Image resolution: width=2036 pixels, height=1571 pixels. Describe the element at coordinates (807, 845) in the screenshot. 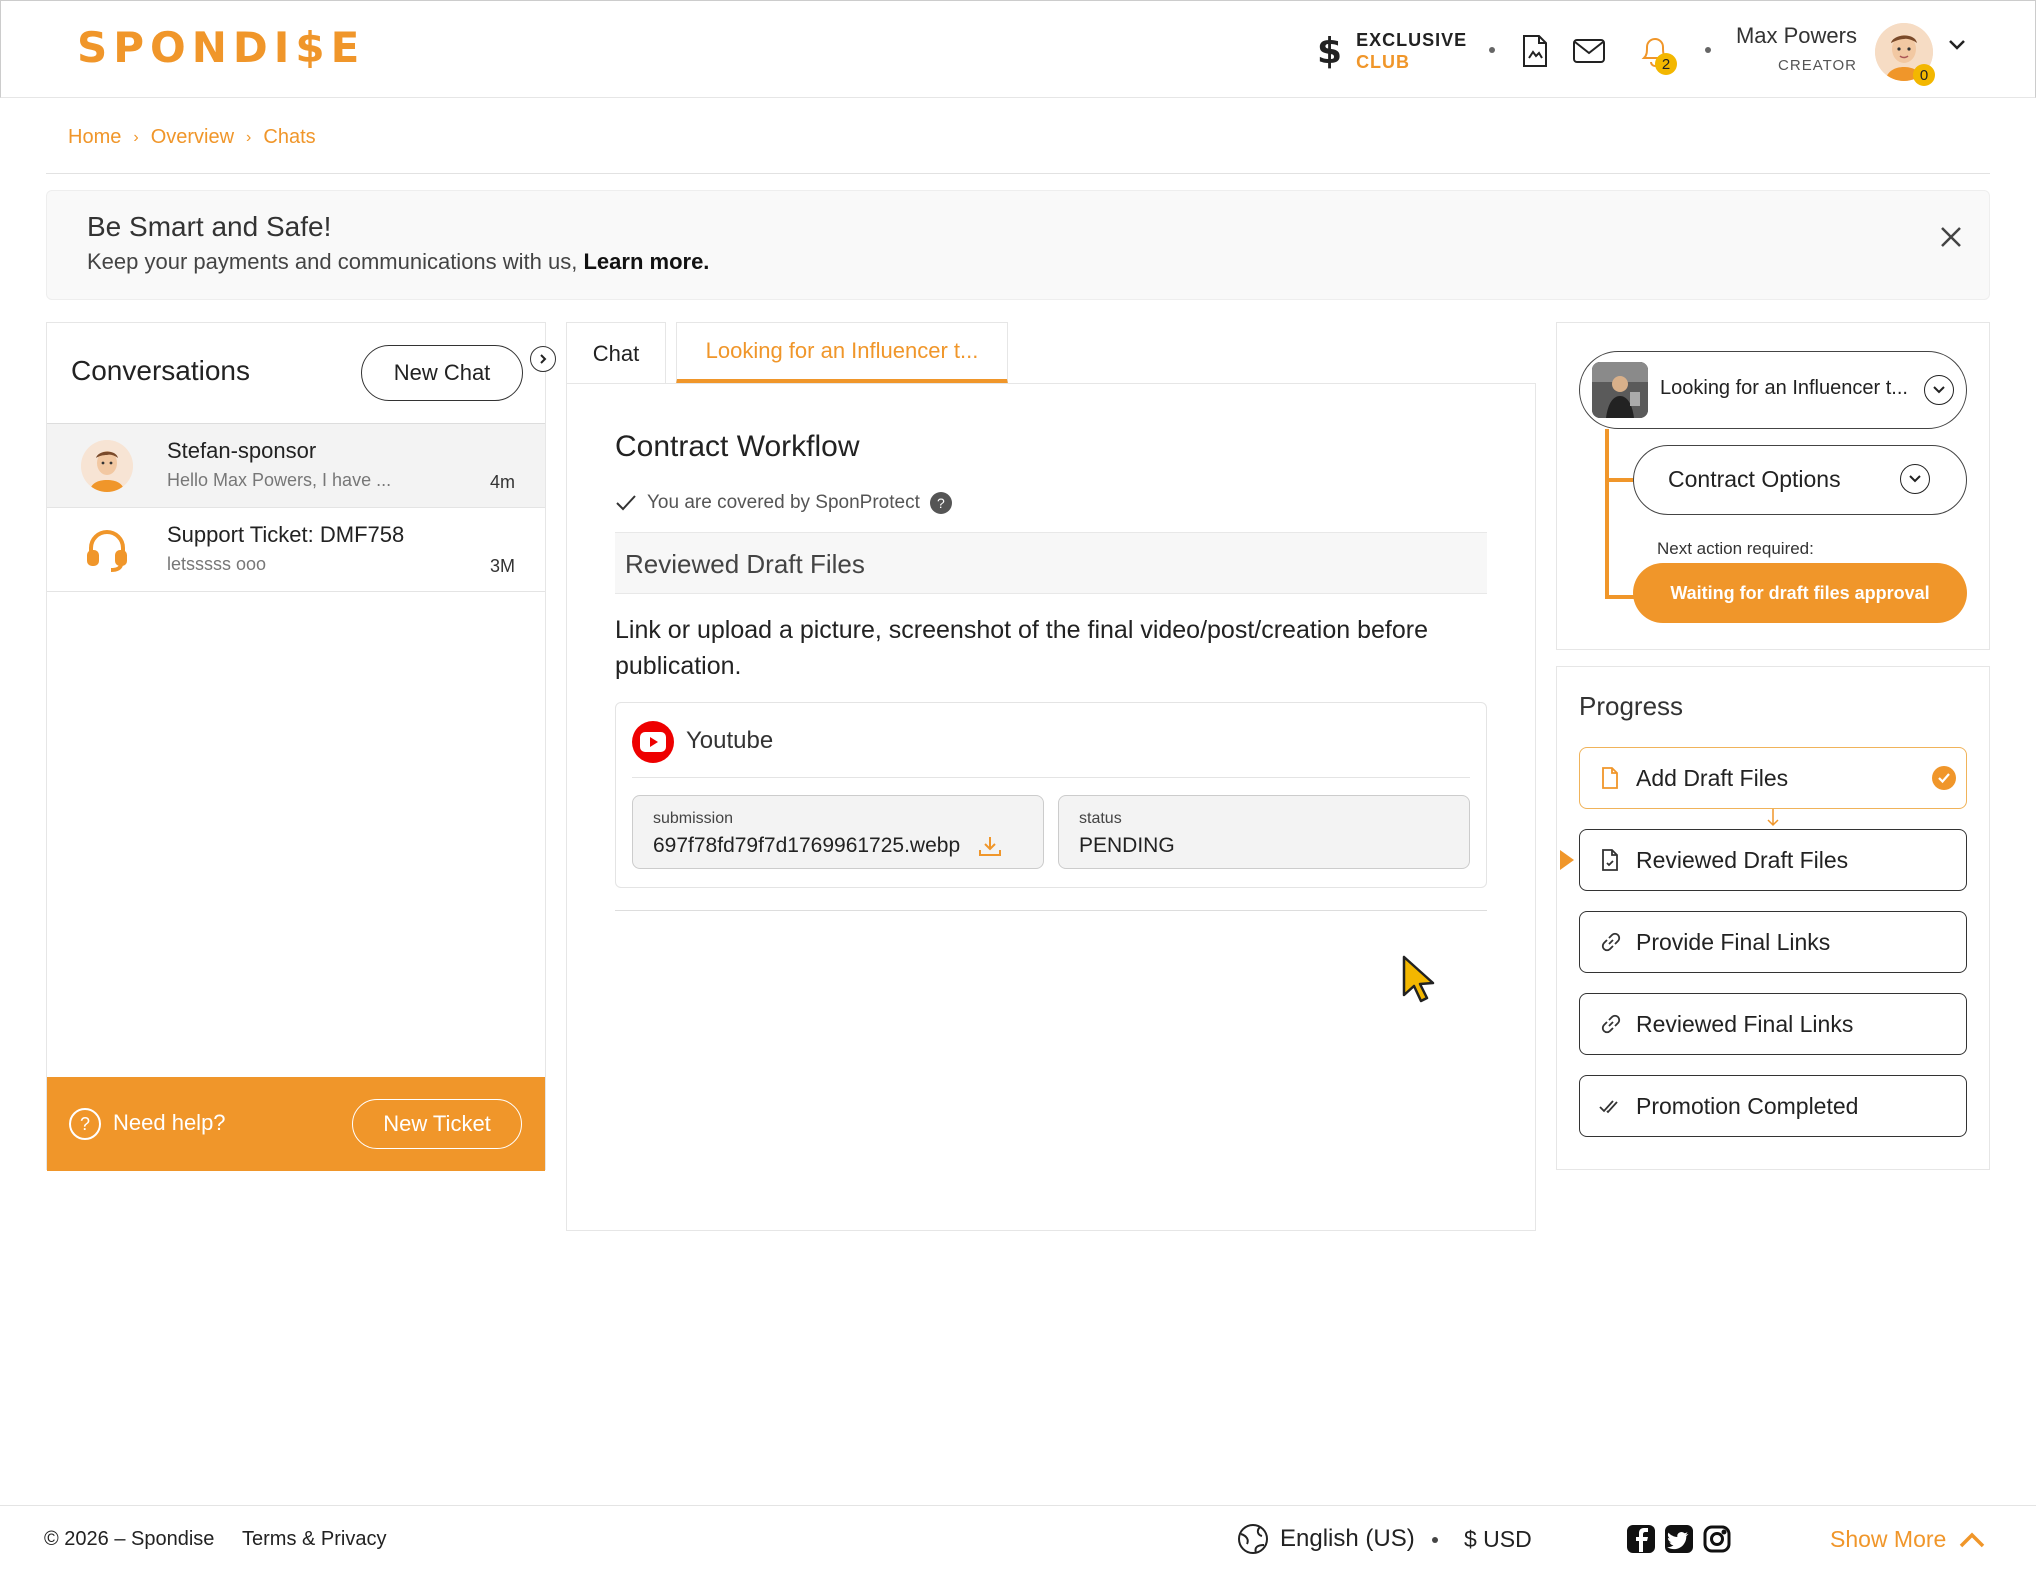

I see `submission-value: 697f78fd79f7d1769961725.webp` at that location.